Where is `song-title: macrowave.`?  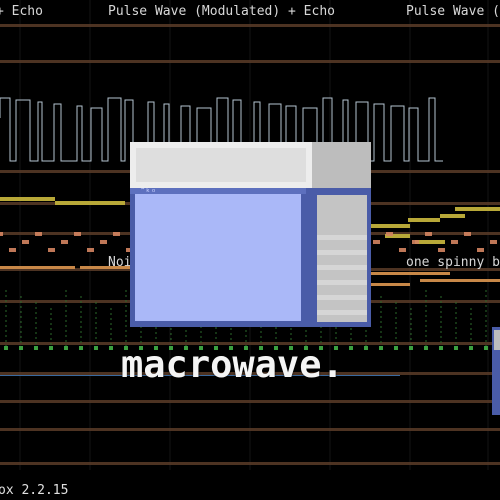
song-title: macrowave. is located at coordinates (232, 364).